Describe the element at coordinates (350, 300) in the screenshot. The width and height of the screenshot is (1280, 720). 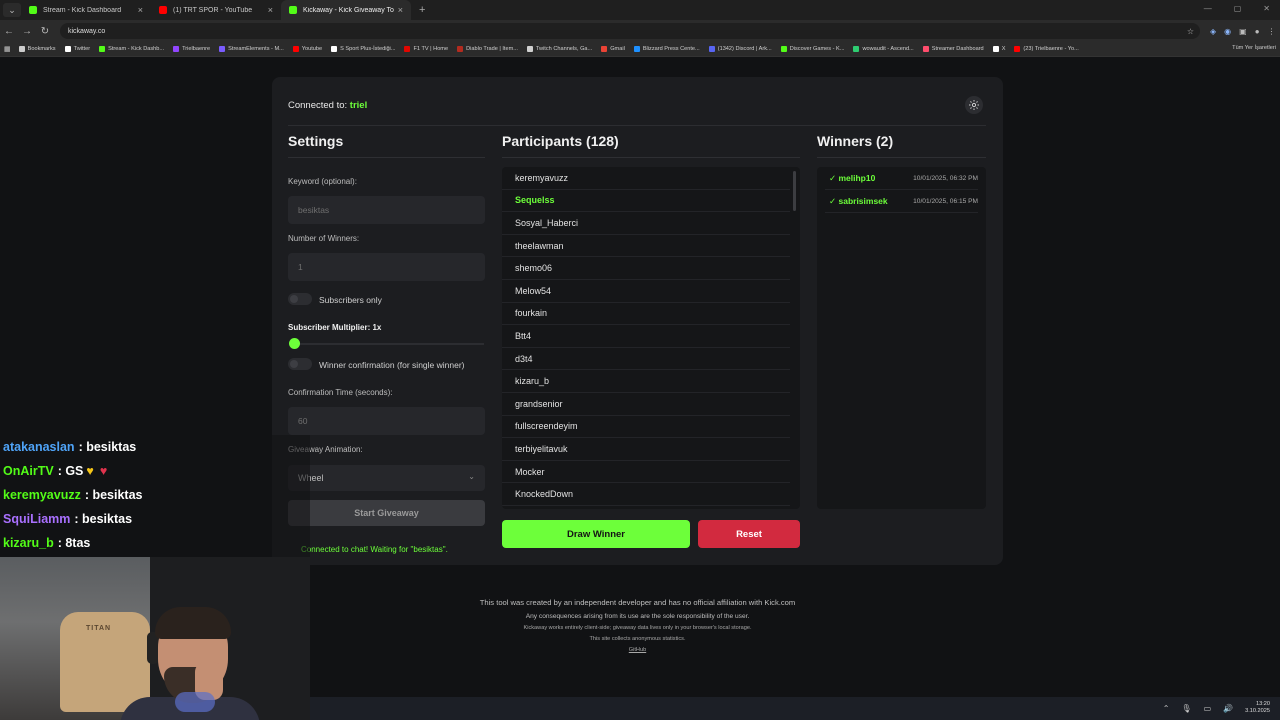
I see `subscribers-only-label: Subscribers only` at that location.